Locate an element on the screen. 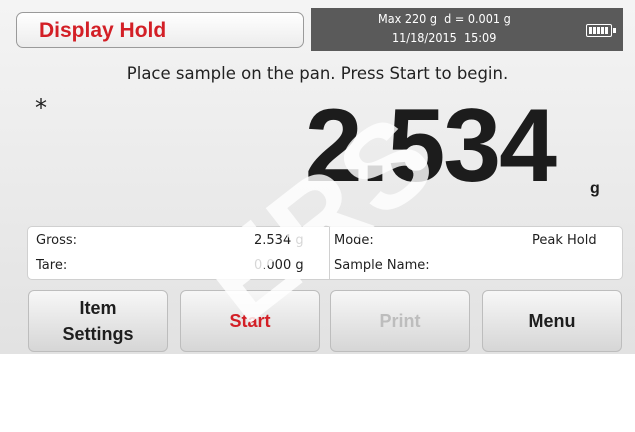 The height and width of the screenshot is (432, 635). item-settings-button: Item Settings is located at coordinates (98, 321).